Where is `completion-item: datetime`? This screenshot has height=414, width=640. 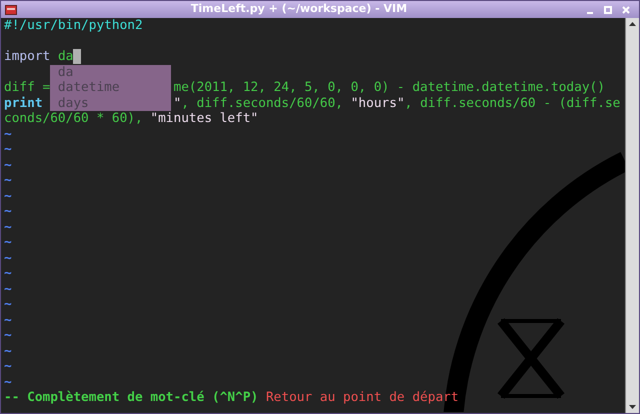
completion-item: datetime is located at coordinates (111, 88).